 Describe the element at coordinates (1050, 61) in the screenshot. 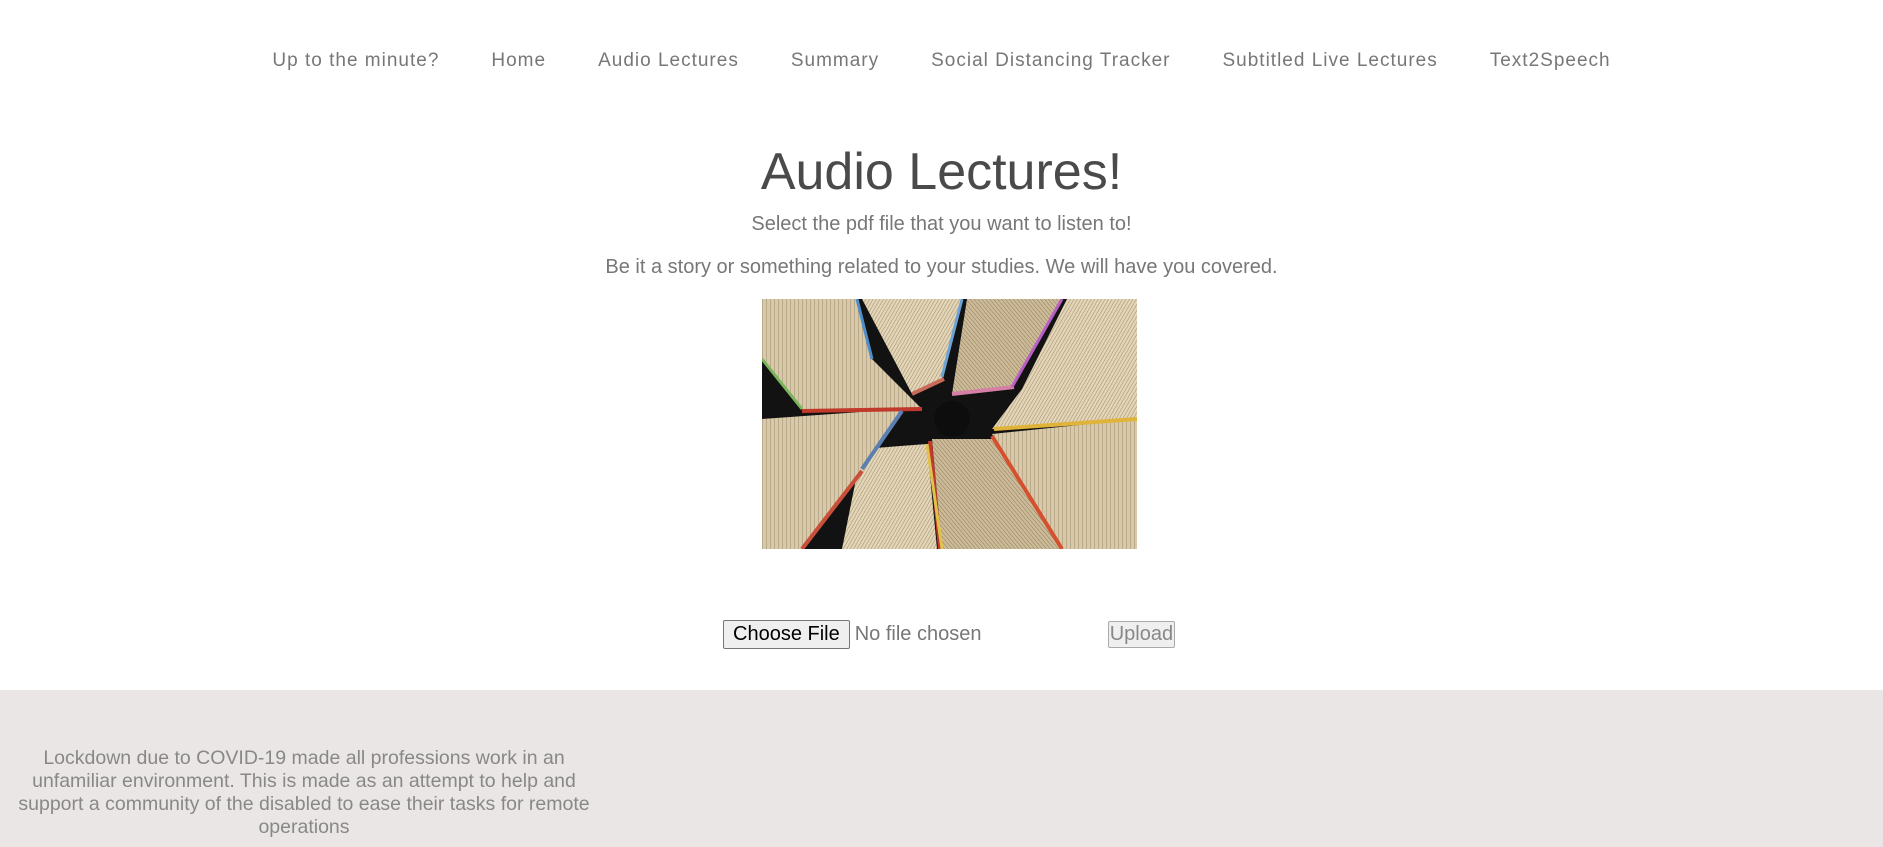

I see `nav-item-social-distancing-tracker: Social Distancing Tracker` at that location.